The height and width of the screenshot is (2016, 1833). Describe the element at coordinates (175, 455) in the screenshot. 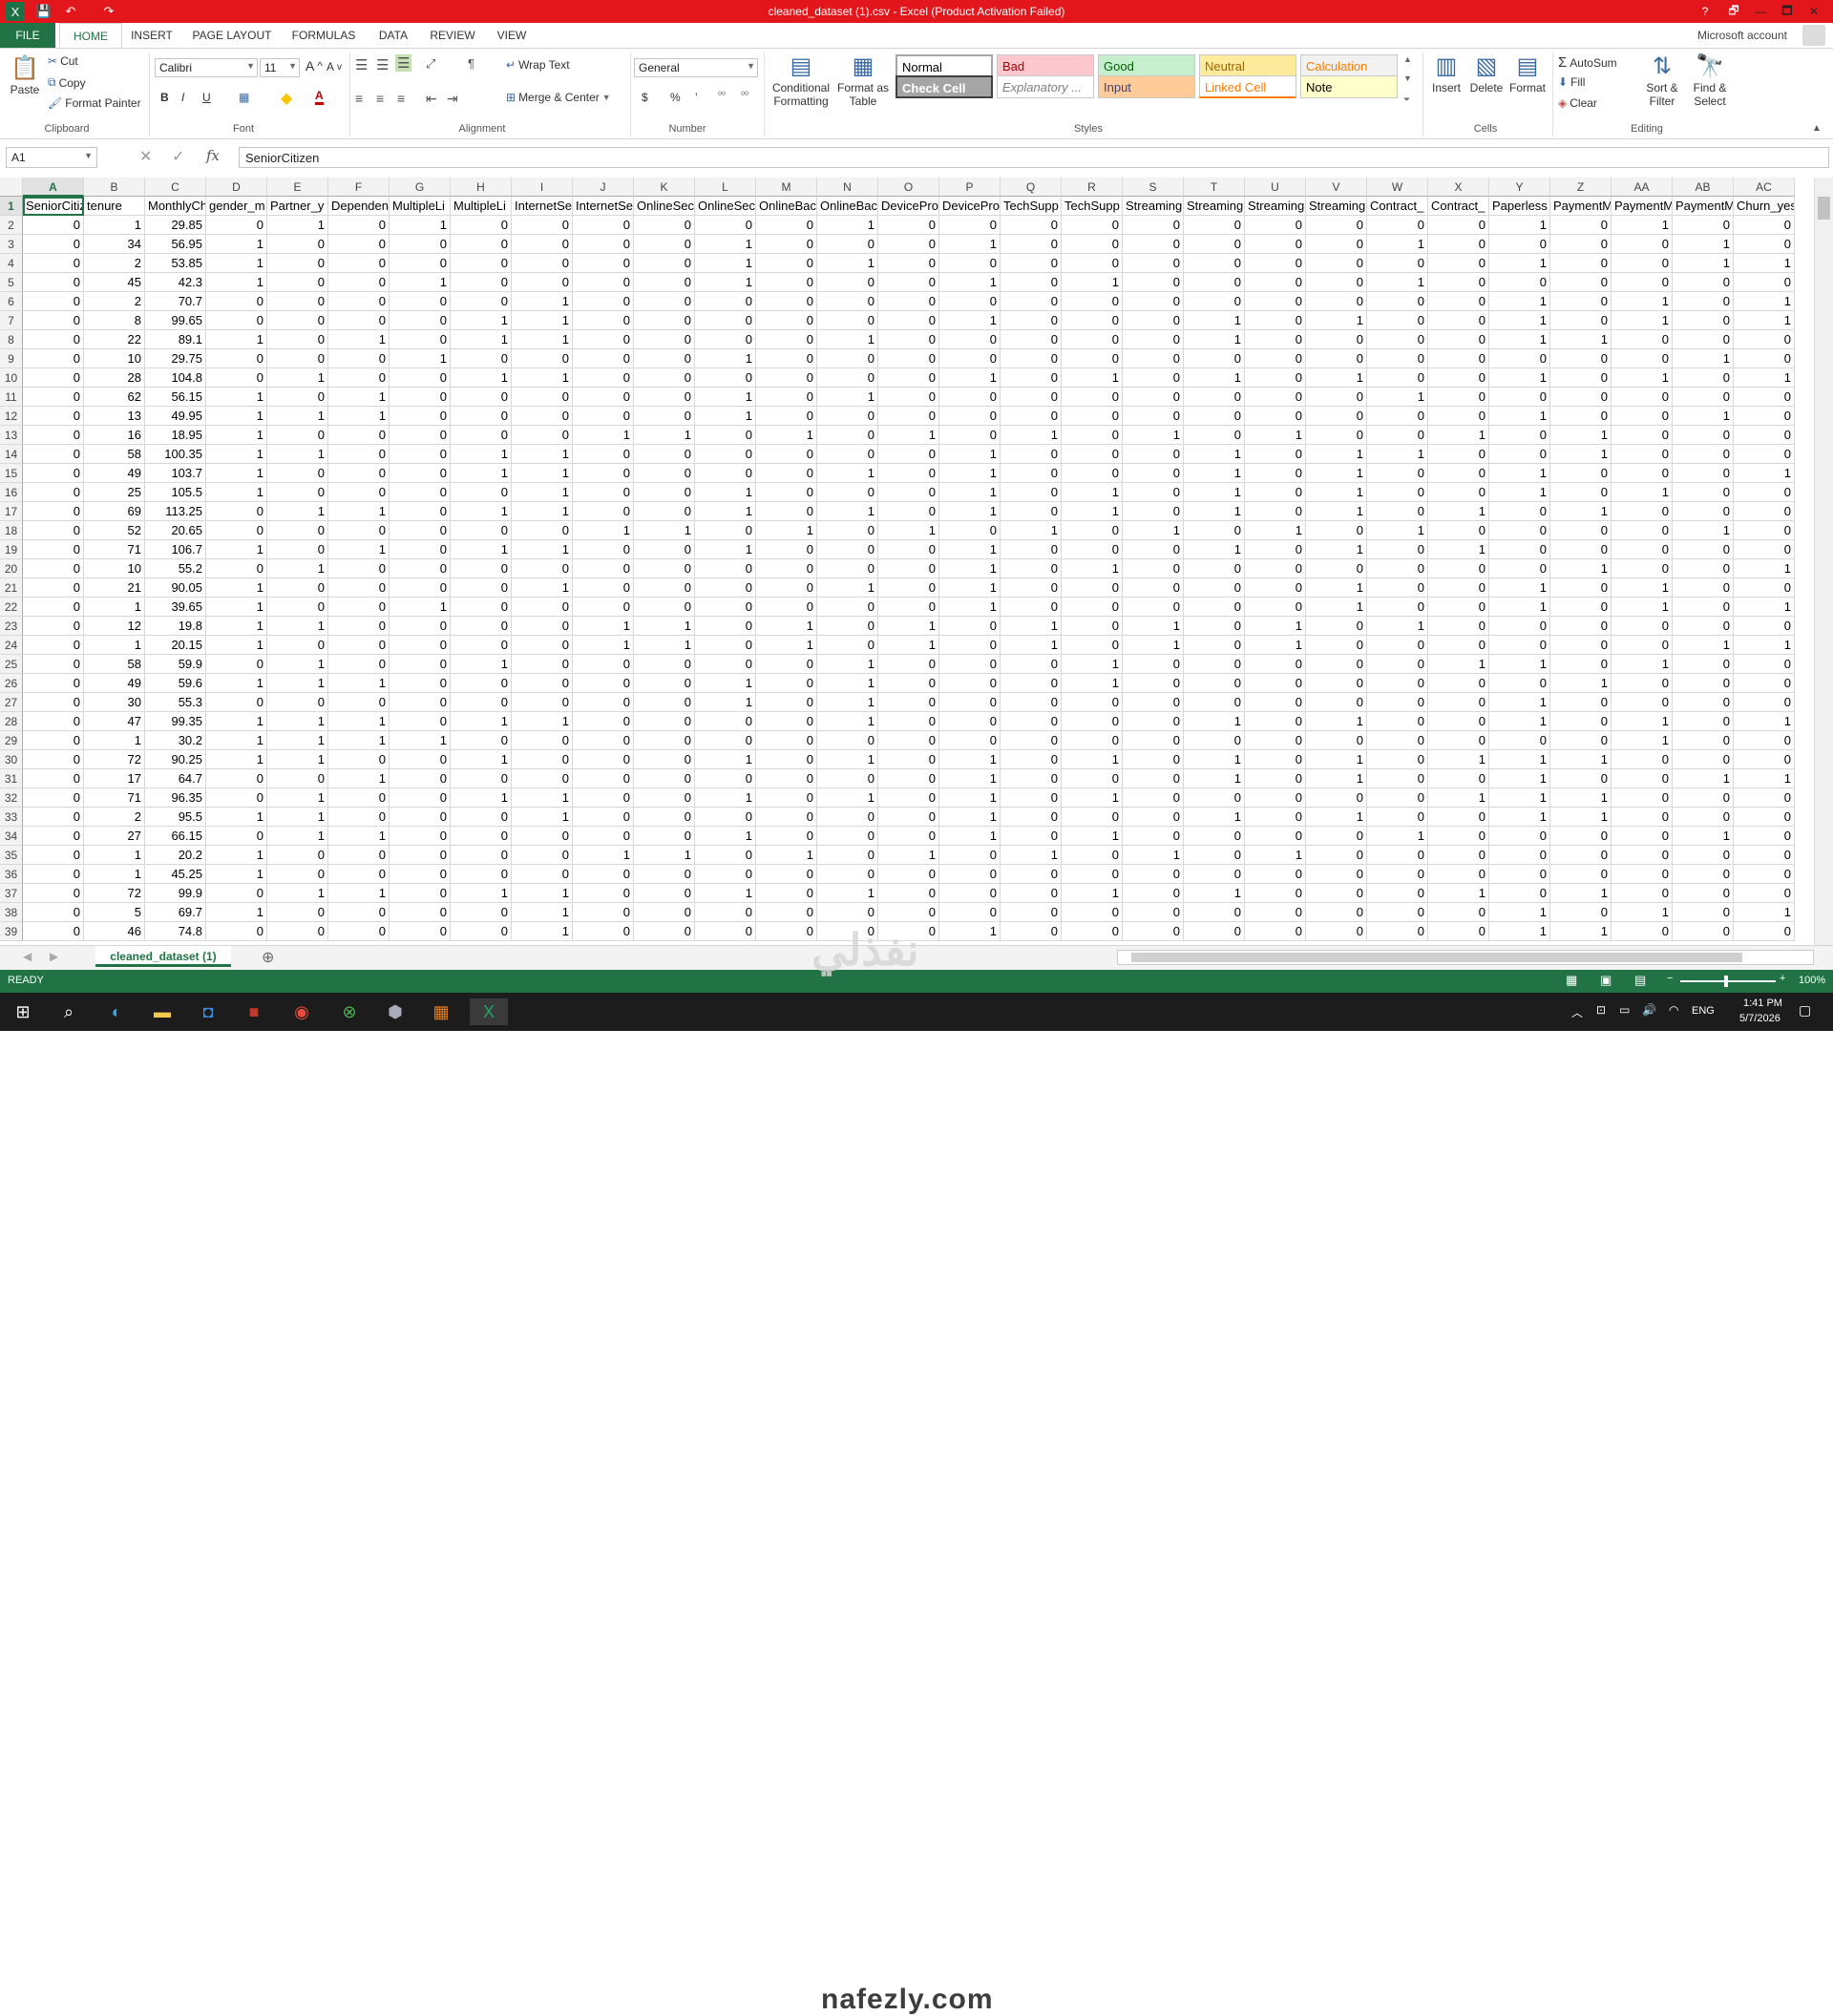

I see `table-cell: 100.35` at that location.